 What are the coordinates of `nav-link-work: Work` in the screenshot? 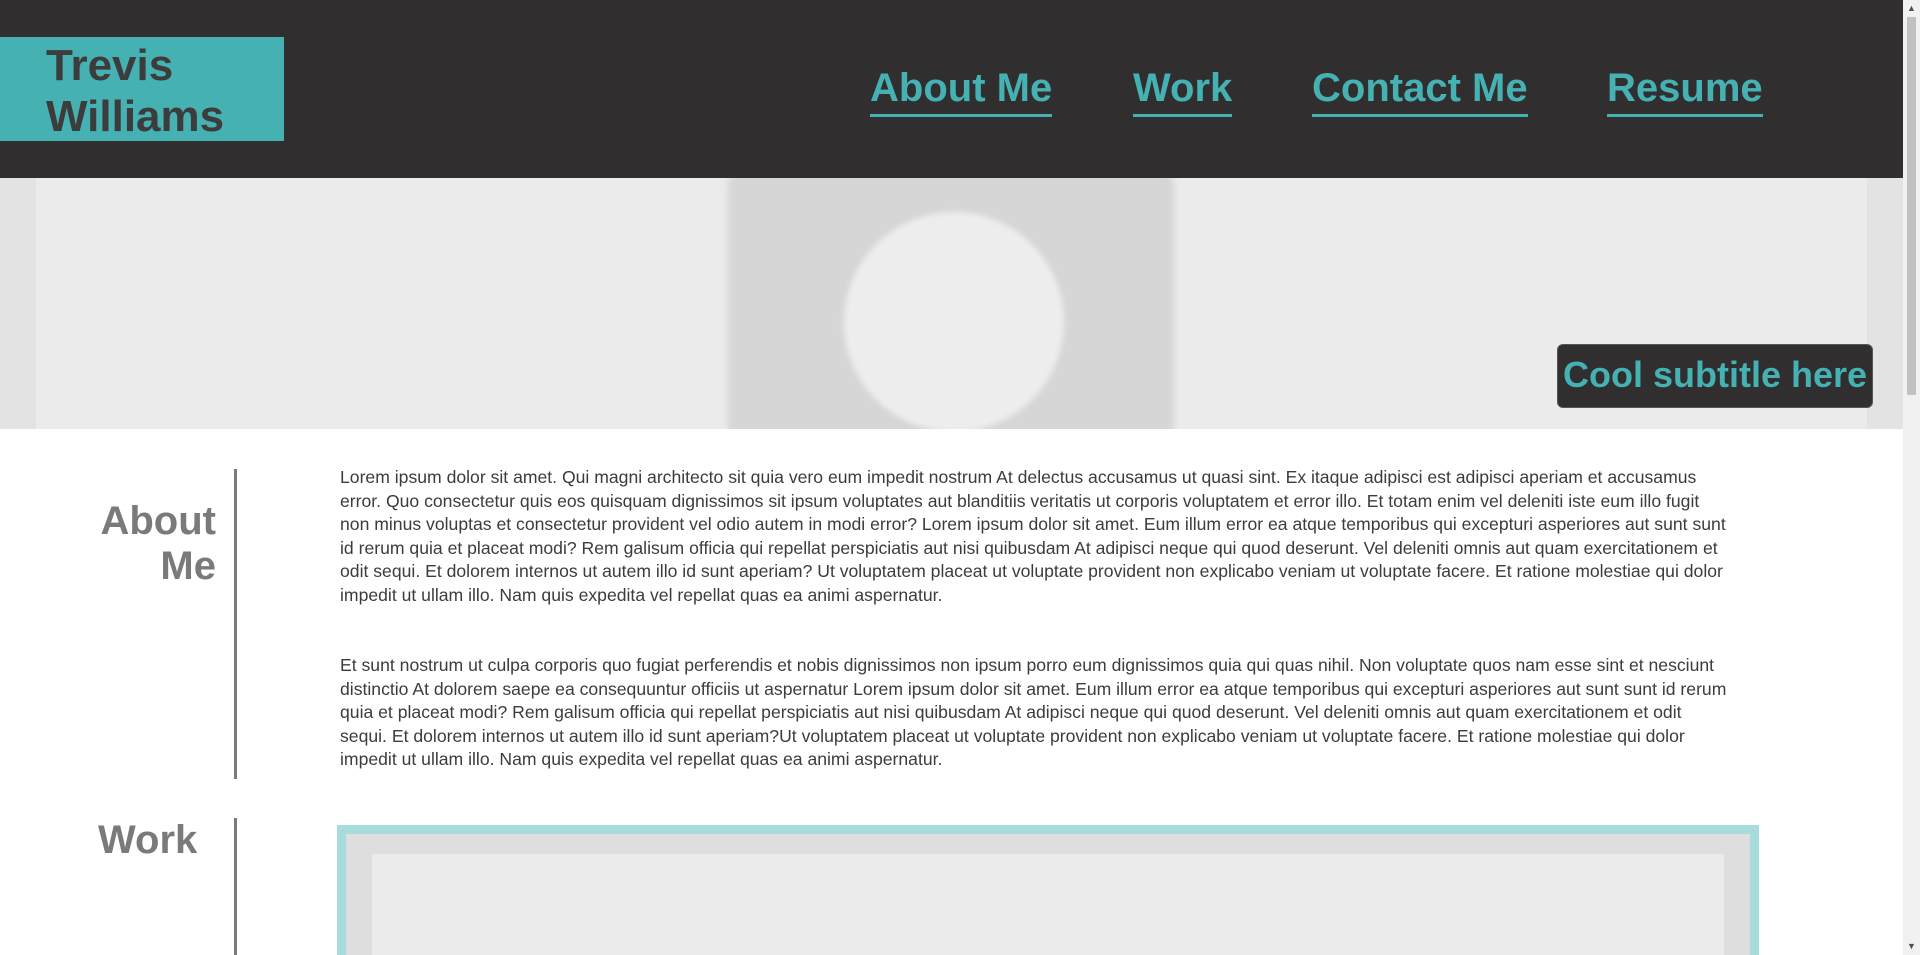 It's located at (1183, 89).